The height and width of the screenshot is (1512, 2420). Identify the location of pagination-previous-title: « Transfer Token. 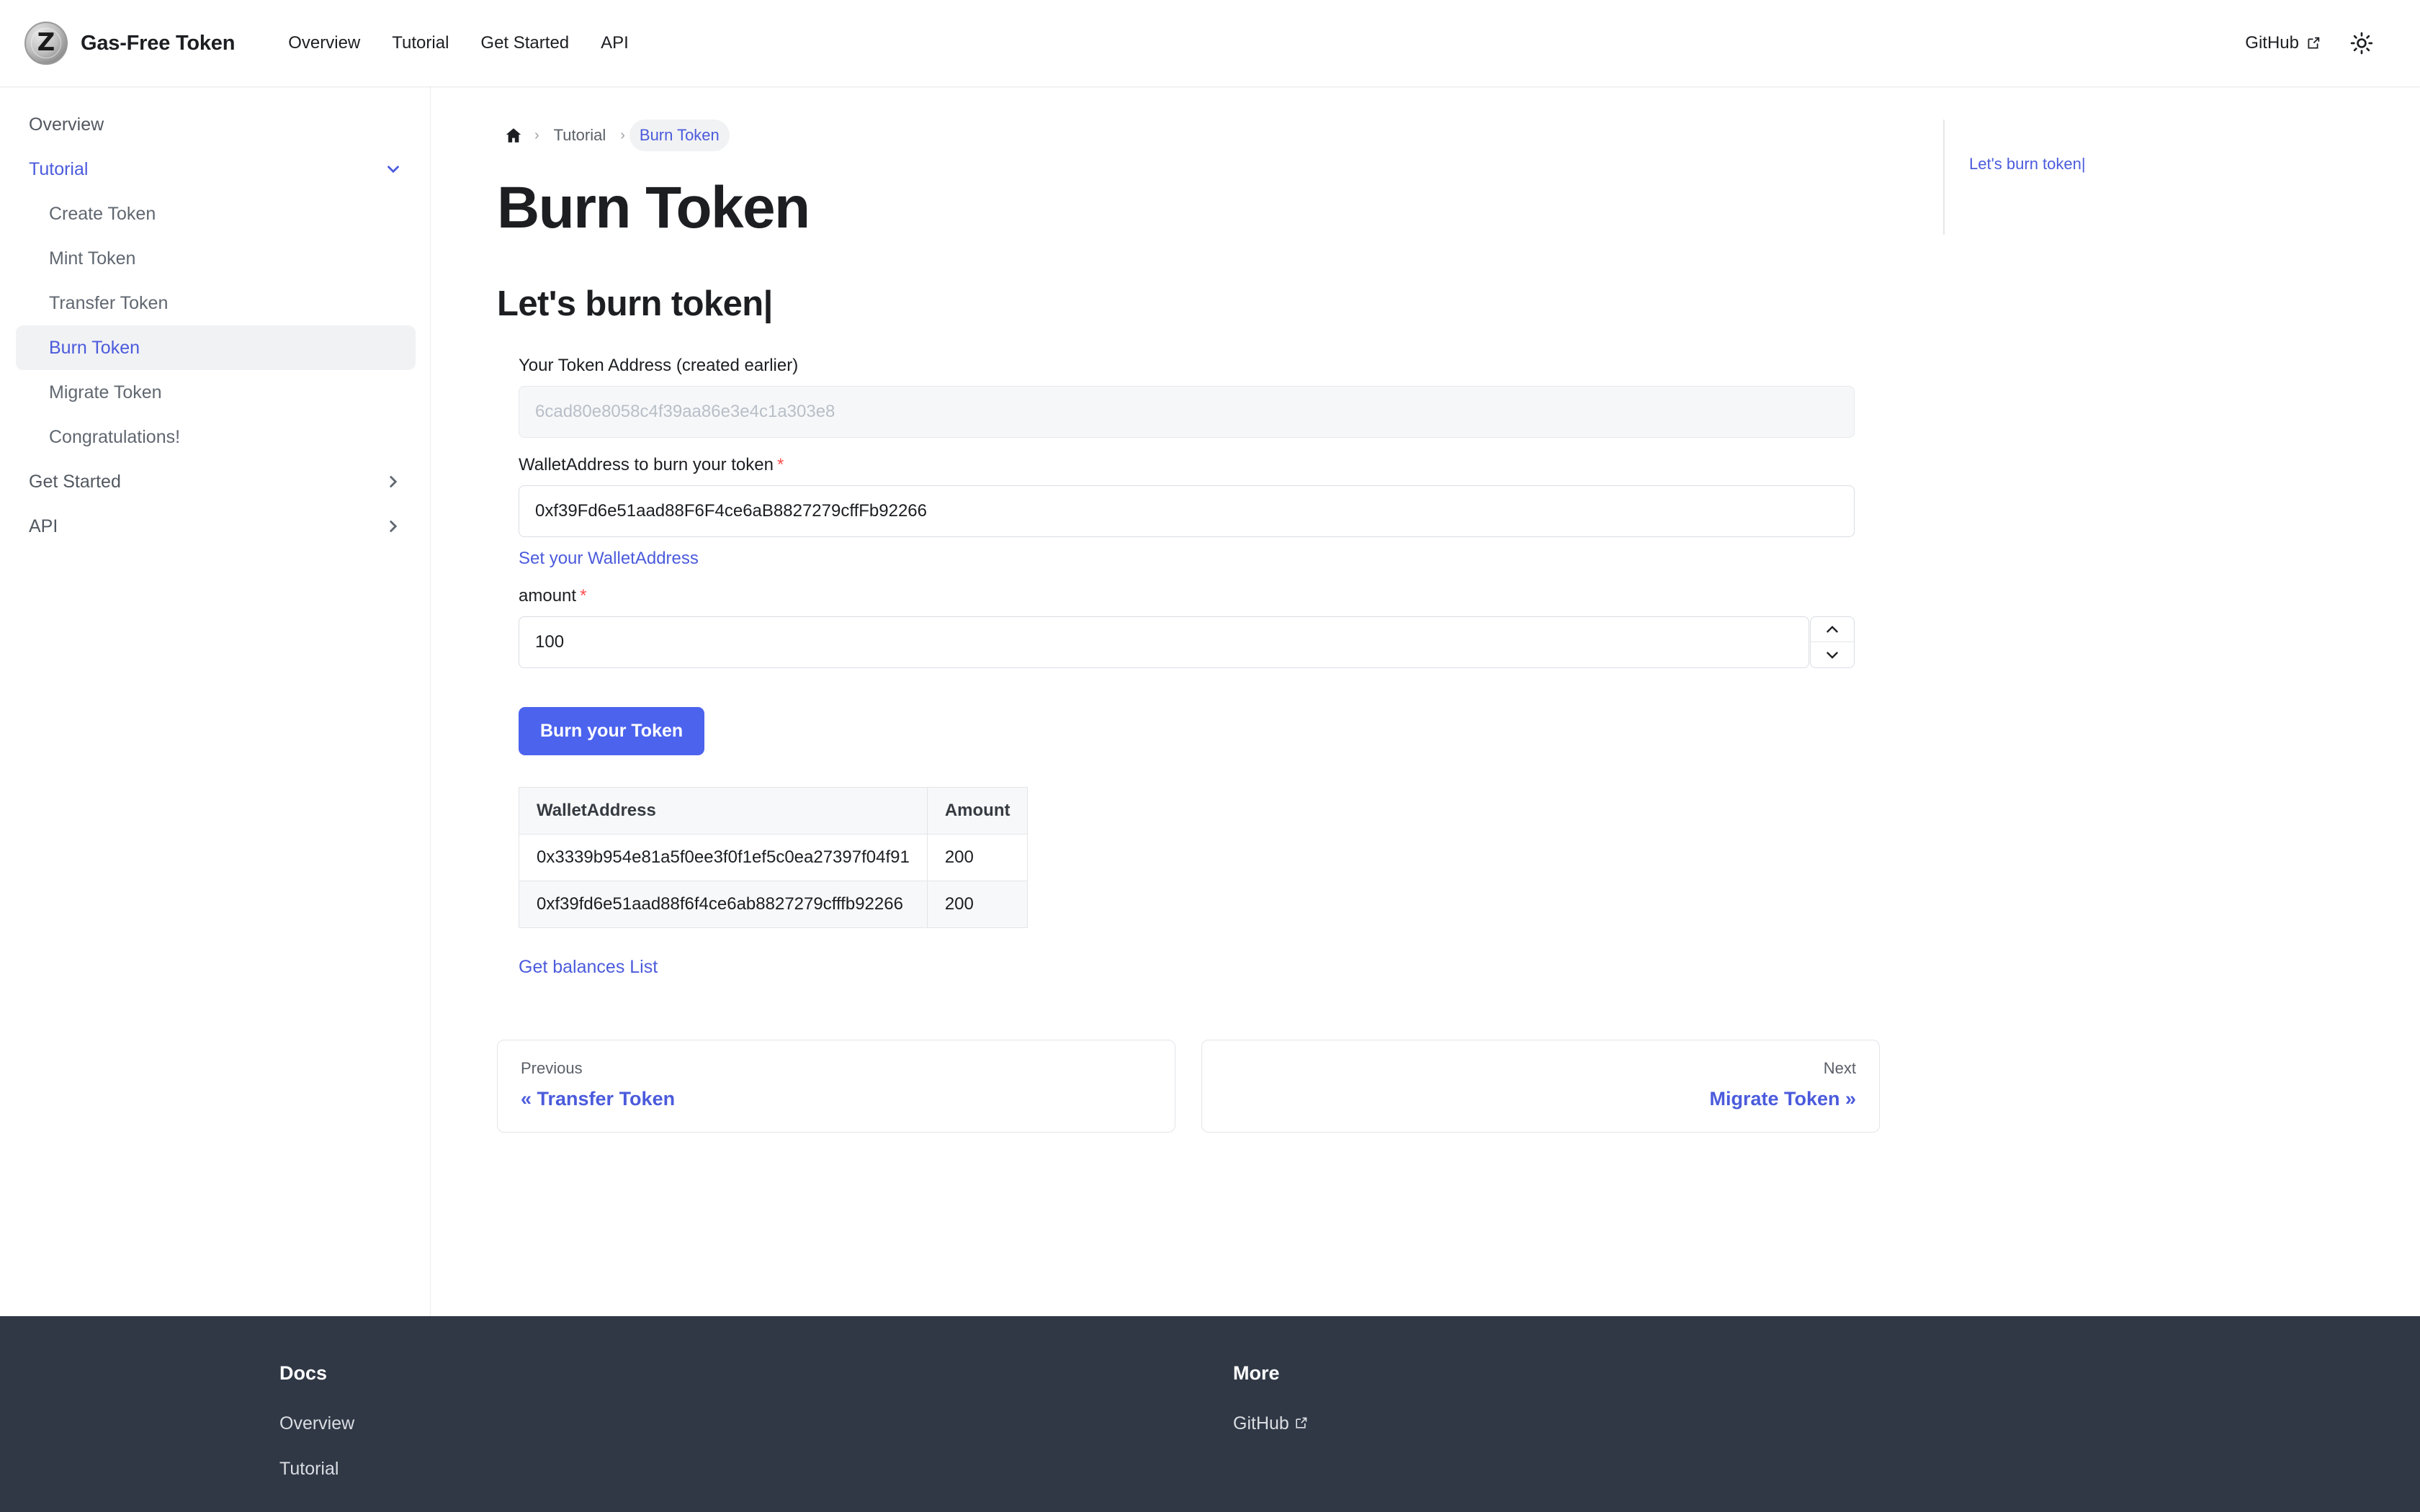
(598, 1099).